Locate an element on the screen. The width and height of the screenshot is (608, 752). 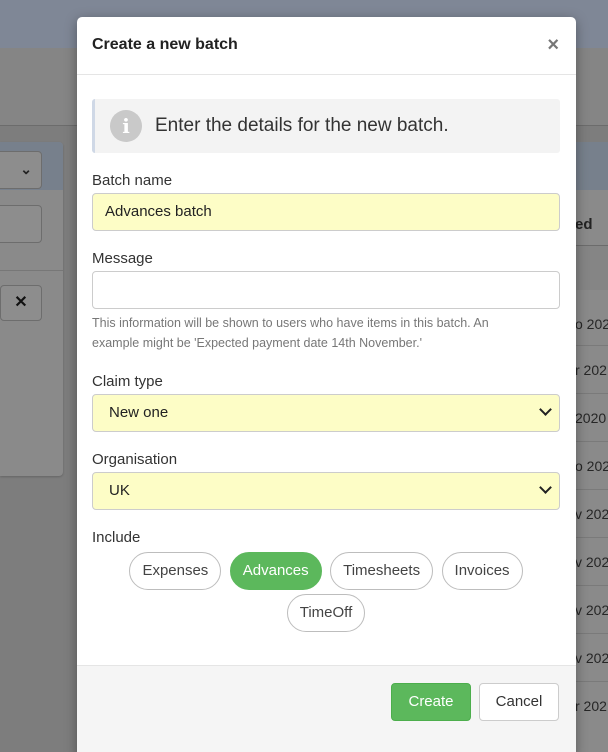
table-cell: 2020 is located at coordinates (591, 418).